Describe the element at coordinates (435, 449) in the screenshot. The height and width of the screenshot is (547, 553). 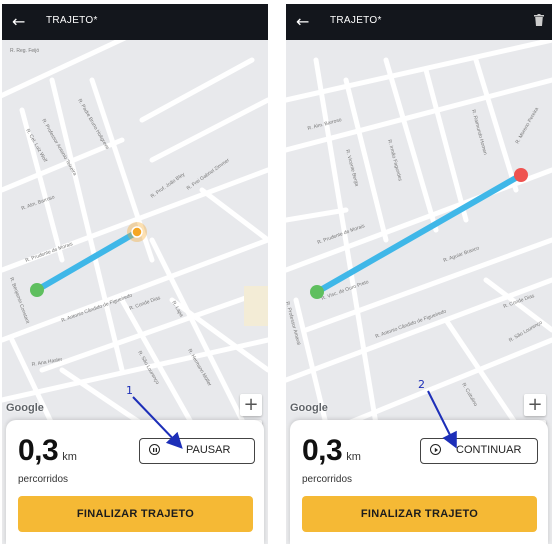
I see `play-icon` at that location.